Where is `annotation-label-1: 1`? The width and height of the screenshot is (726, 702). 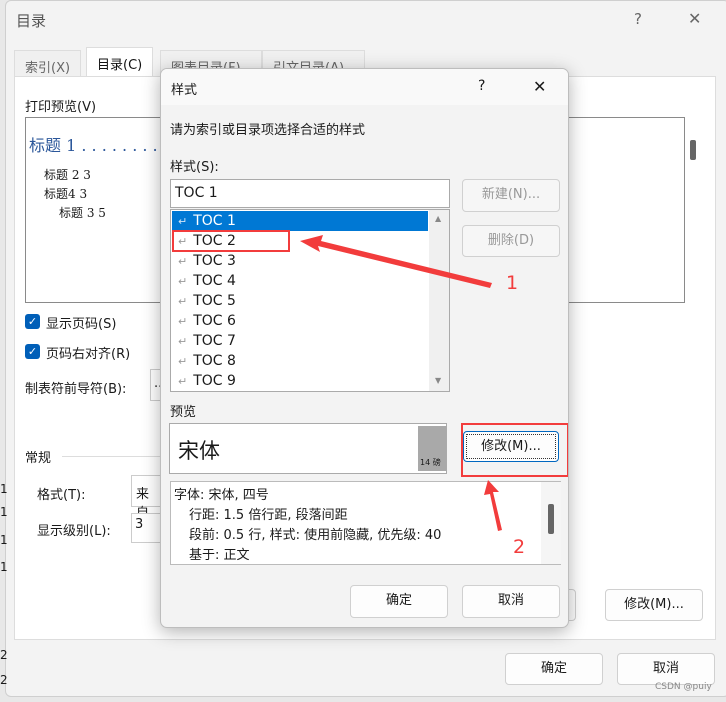 annotation-label-1: 1 is located at coordinates (512, 283).